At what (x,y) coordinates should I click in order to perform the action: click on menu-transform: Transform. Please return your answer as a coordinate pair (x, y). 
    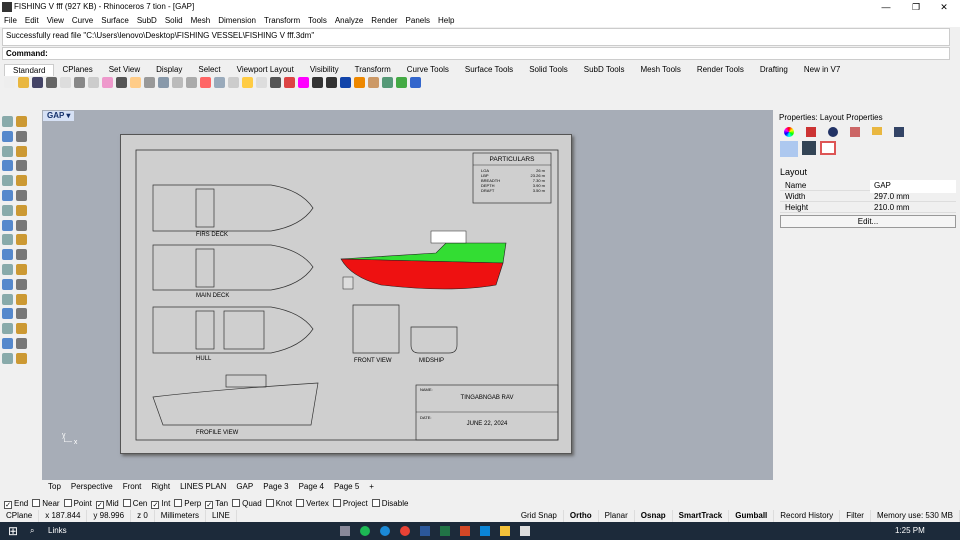
    Looking at the image, I should click on (282, 20).